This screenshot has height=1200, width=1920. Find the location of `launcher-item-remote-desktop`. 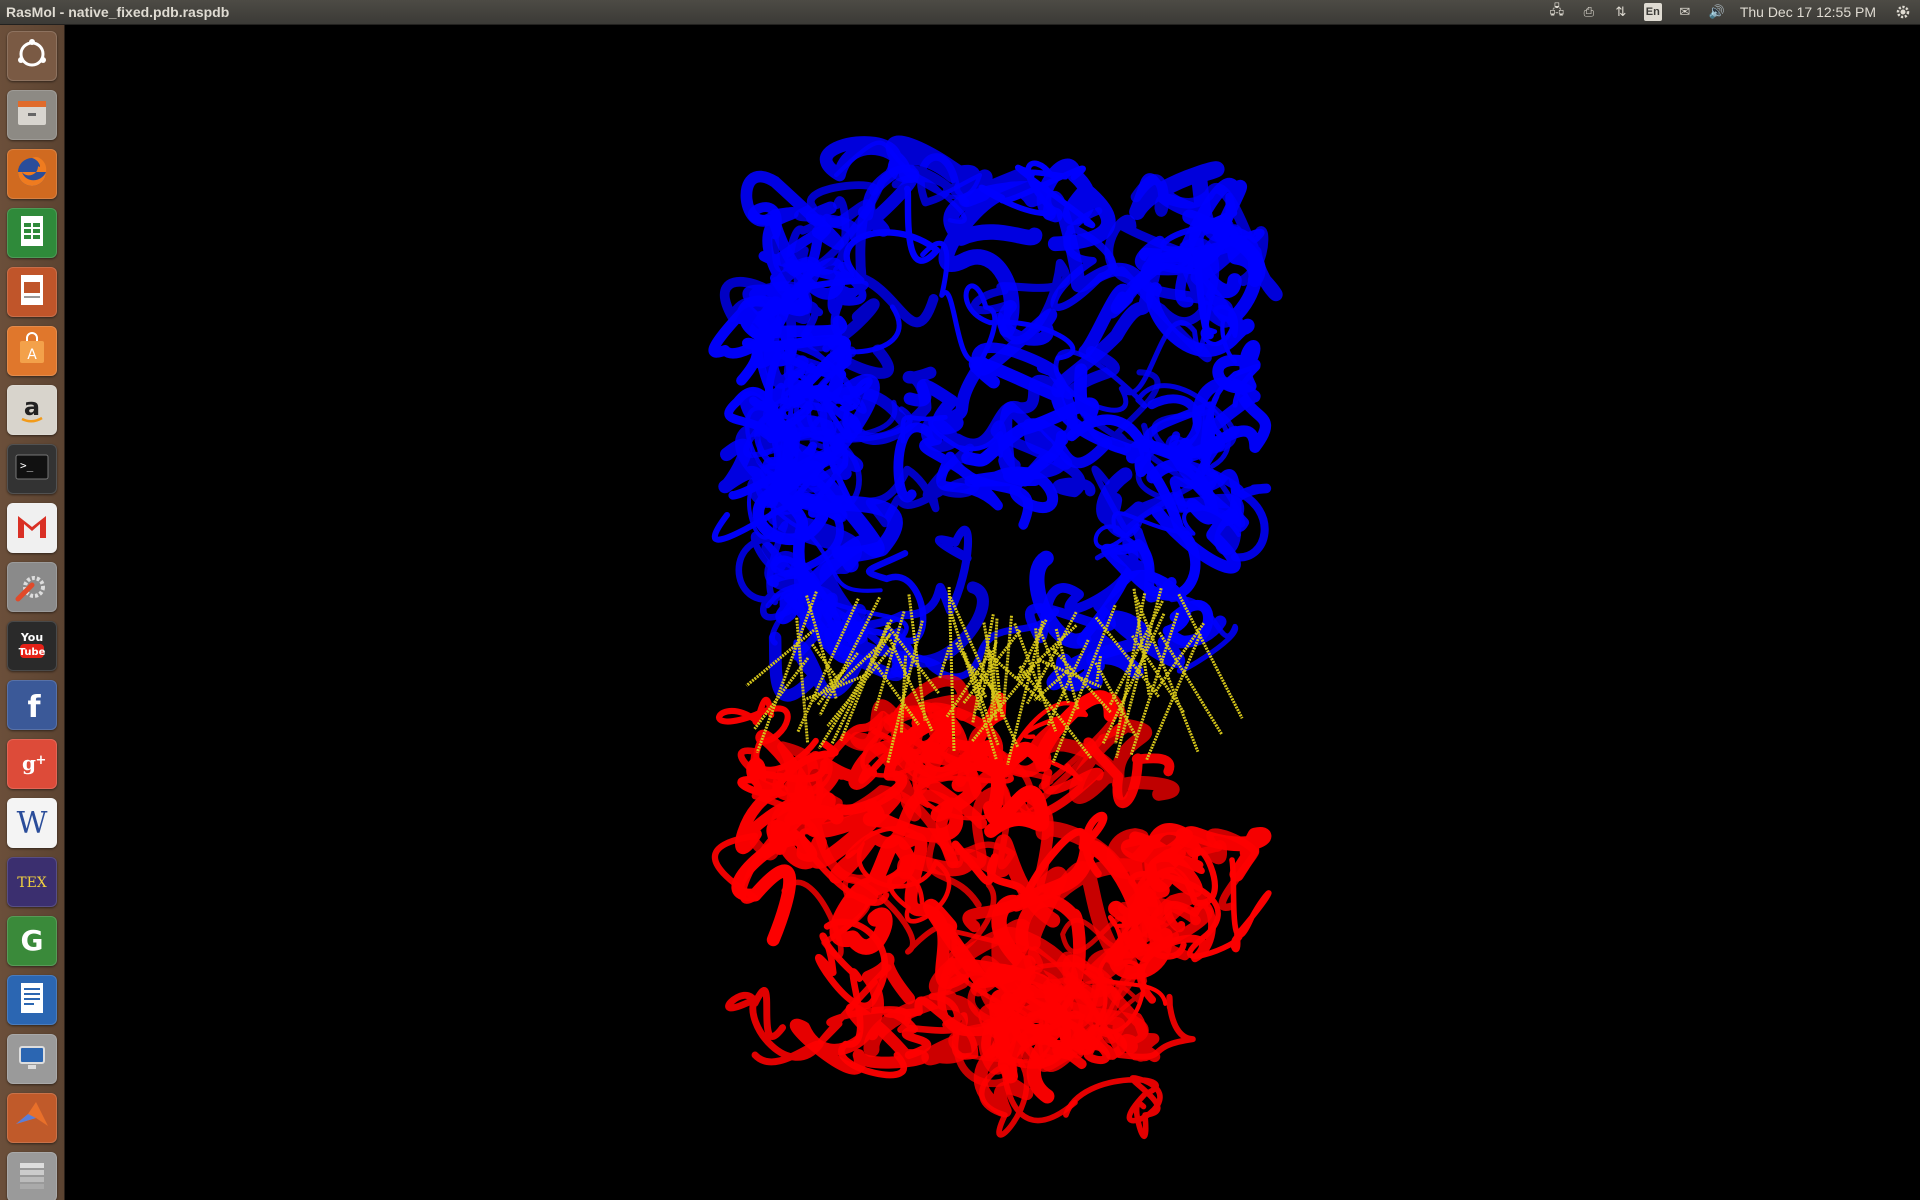

launcher-item-remote-desktop is located at coordinates (32, 1059).